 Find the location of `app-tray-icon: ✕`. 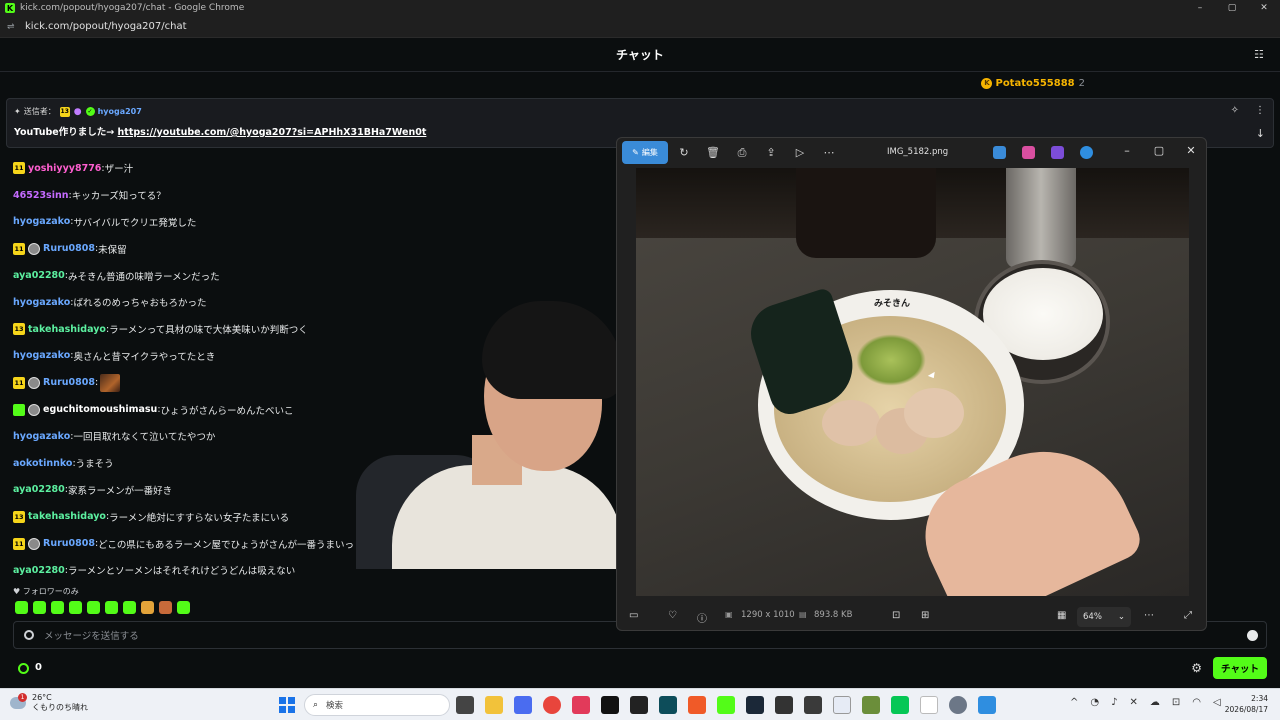

app-tray-icon: ✕ is located at coordinates (1134, 702).